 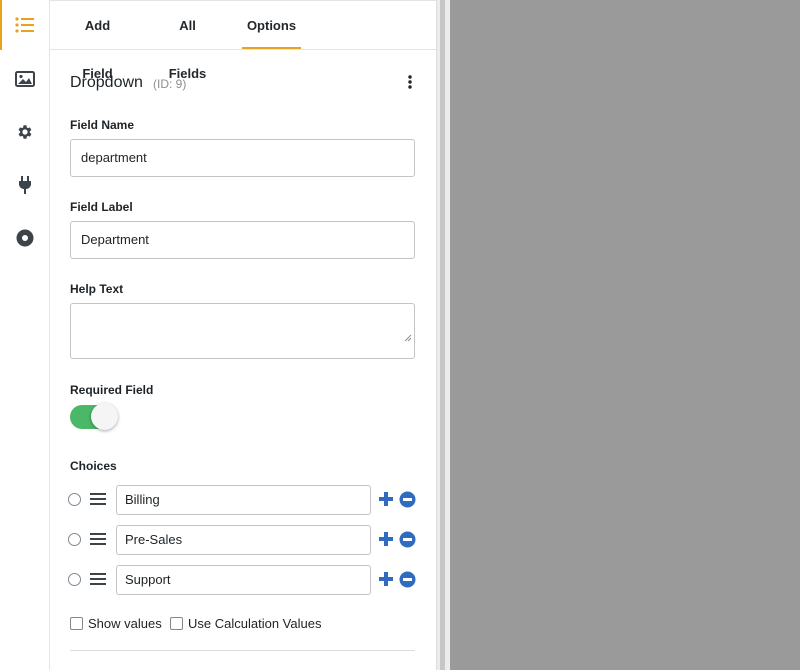 I want to click on toggle-knob, so click(x=104, y=416).